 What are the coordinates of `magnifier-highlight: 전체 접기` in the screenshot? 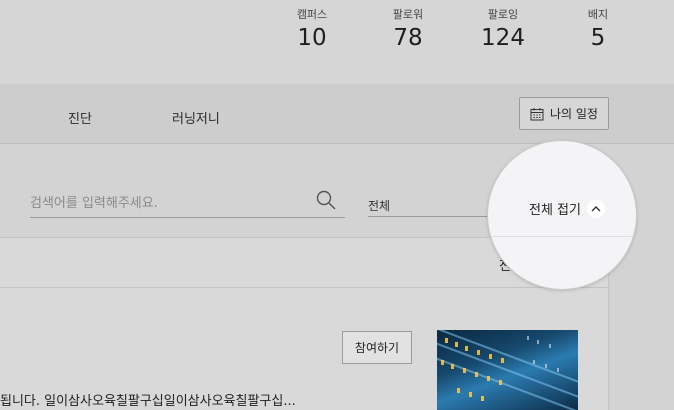 It's located at (562, 215).